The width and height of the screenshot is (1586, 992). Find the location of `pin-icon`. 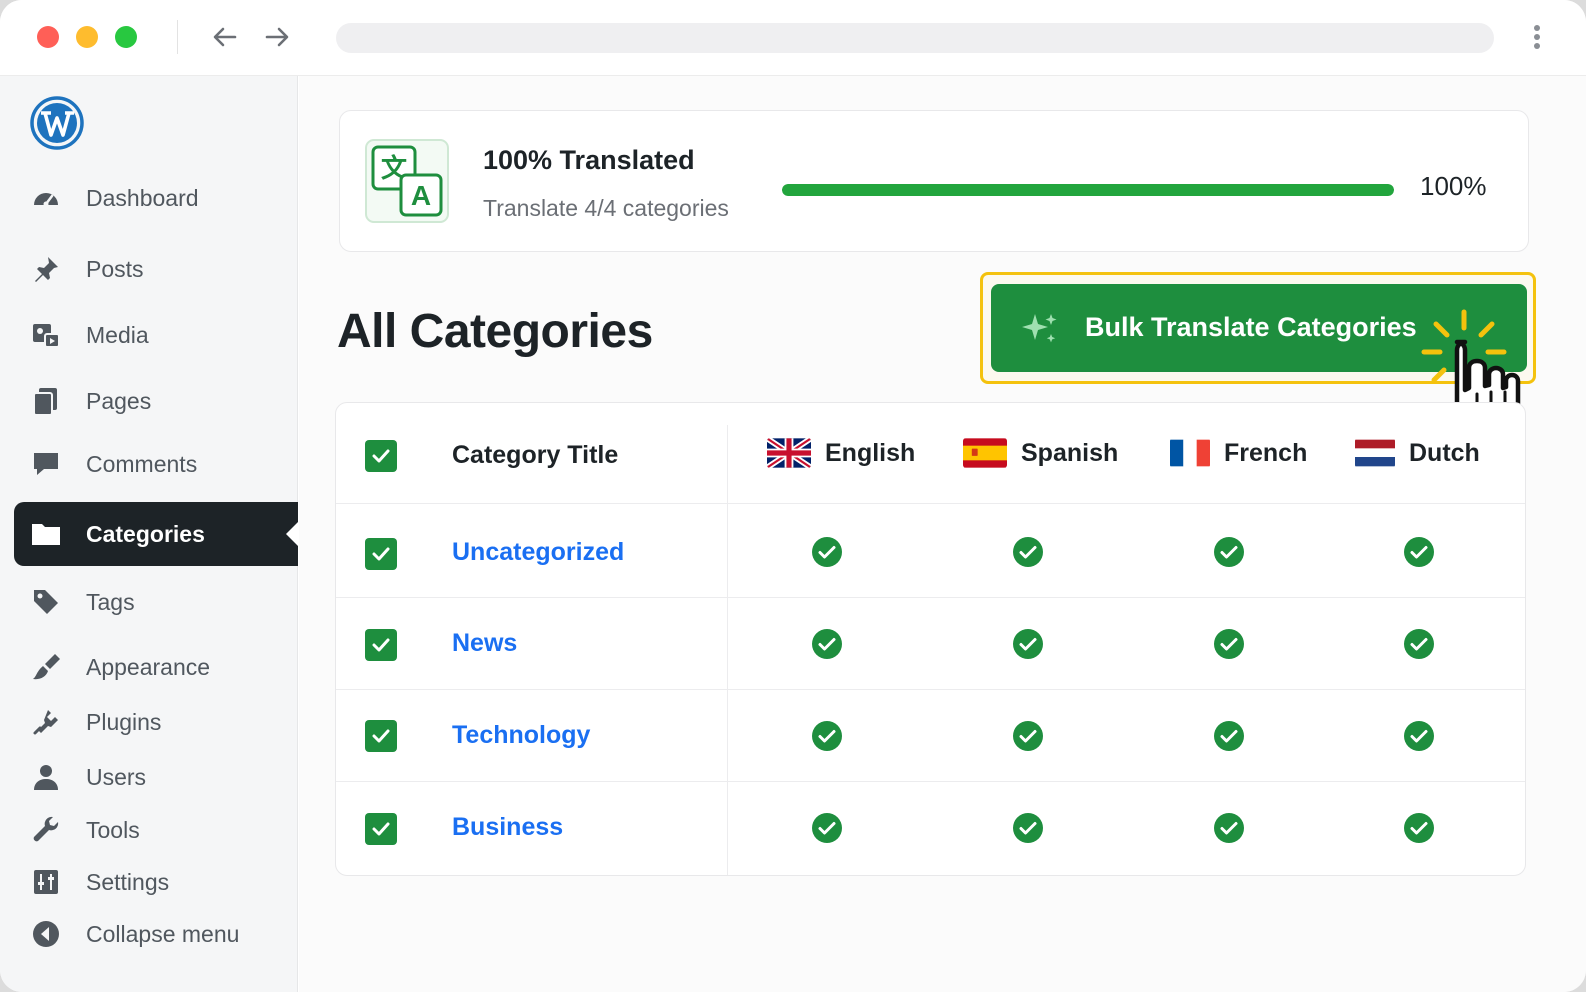

pin-icon is located at coordinates (46, 269).